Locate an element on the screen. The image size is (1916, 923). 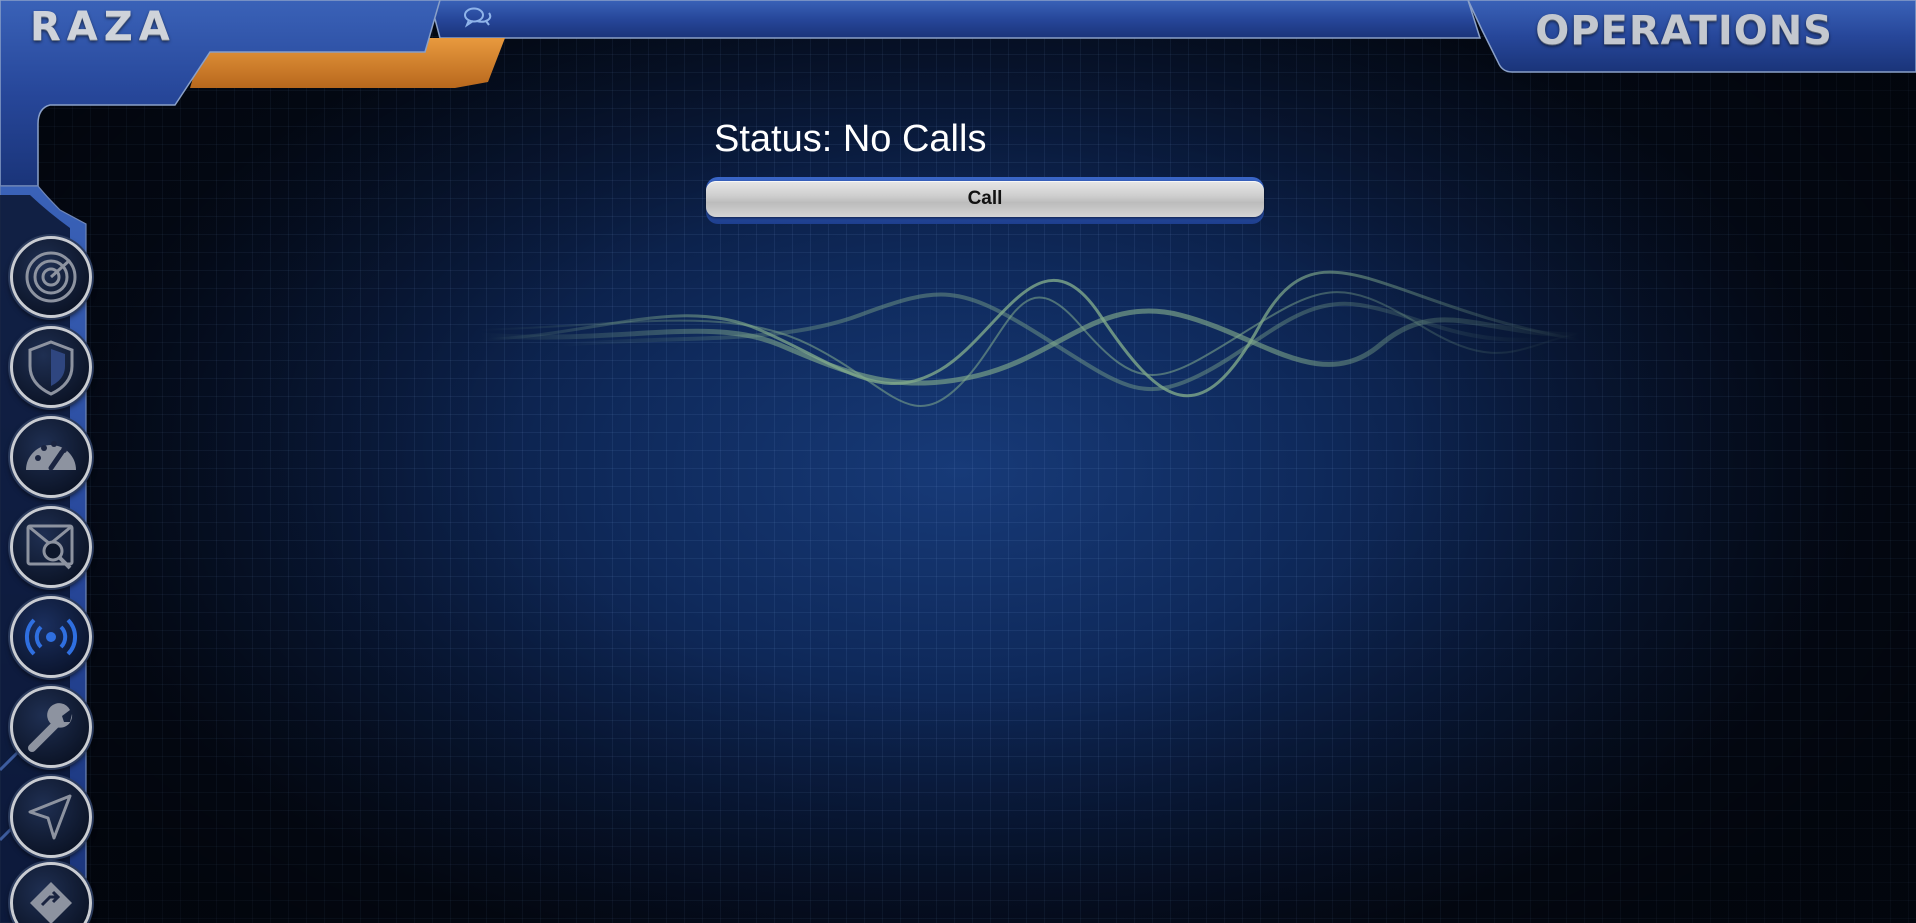
nav-dashboard-button is located at coordinates (51, 457).